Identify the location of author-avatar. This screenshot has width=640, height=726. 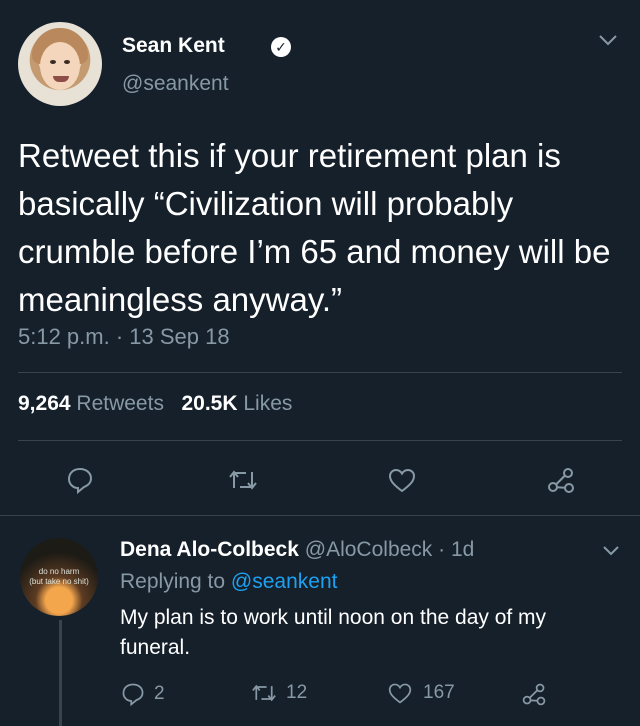
(60, 64).